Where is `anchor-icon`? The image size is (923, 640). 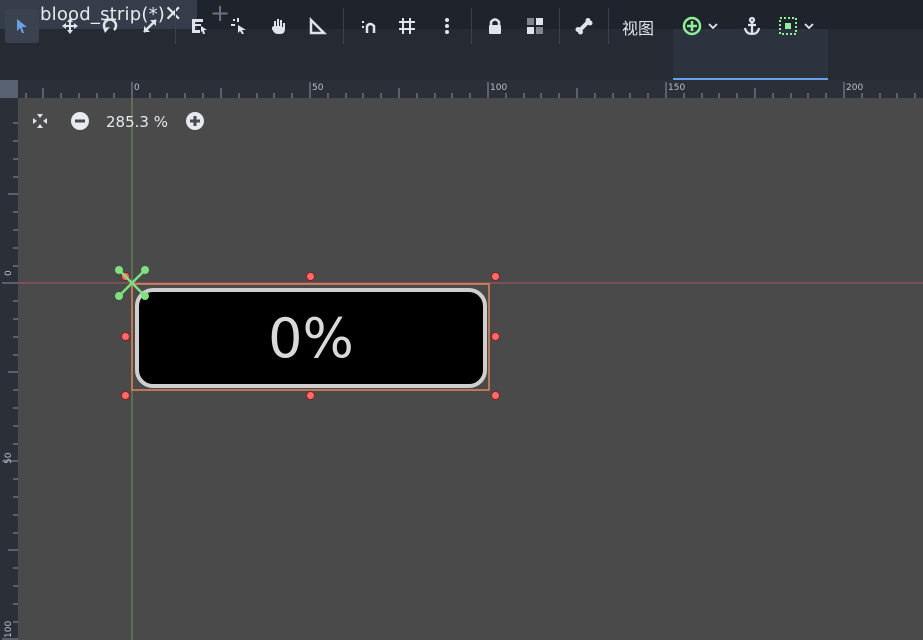 anchor-icon is located at coordinates (752, 26).